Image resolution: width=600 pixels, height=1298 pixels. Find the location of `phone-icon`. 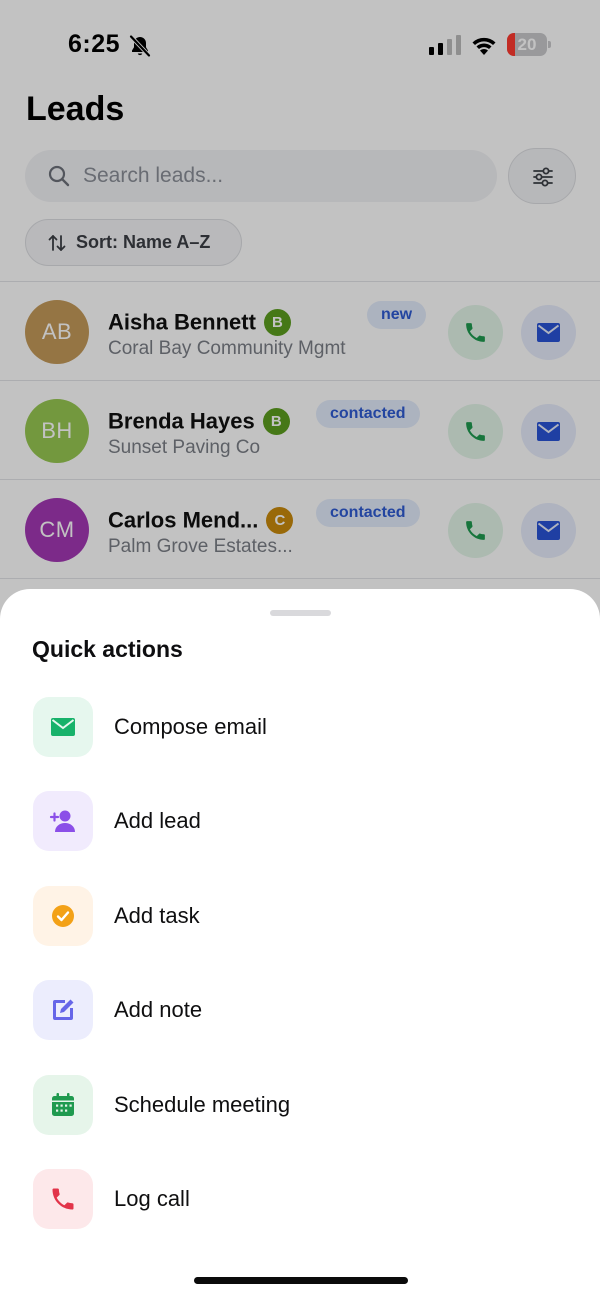

phone-icon is located at coordinates (63, 1199).